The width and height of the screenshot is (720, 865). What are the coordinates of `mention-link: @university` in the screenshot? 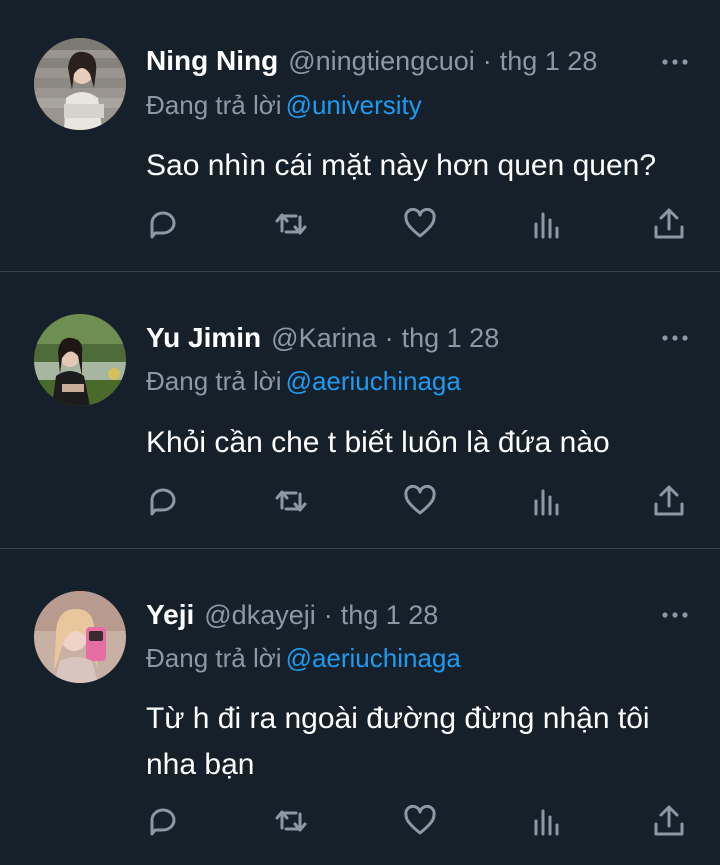 It's located at (354, 105).